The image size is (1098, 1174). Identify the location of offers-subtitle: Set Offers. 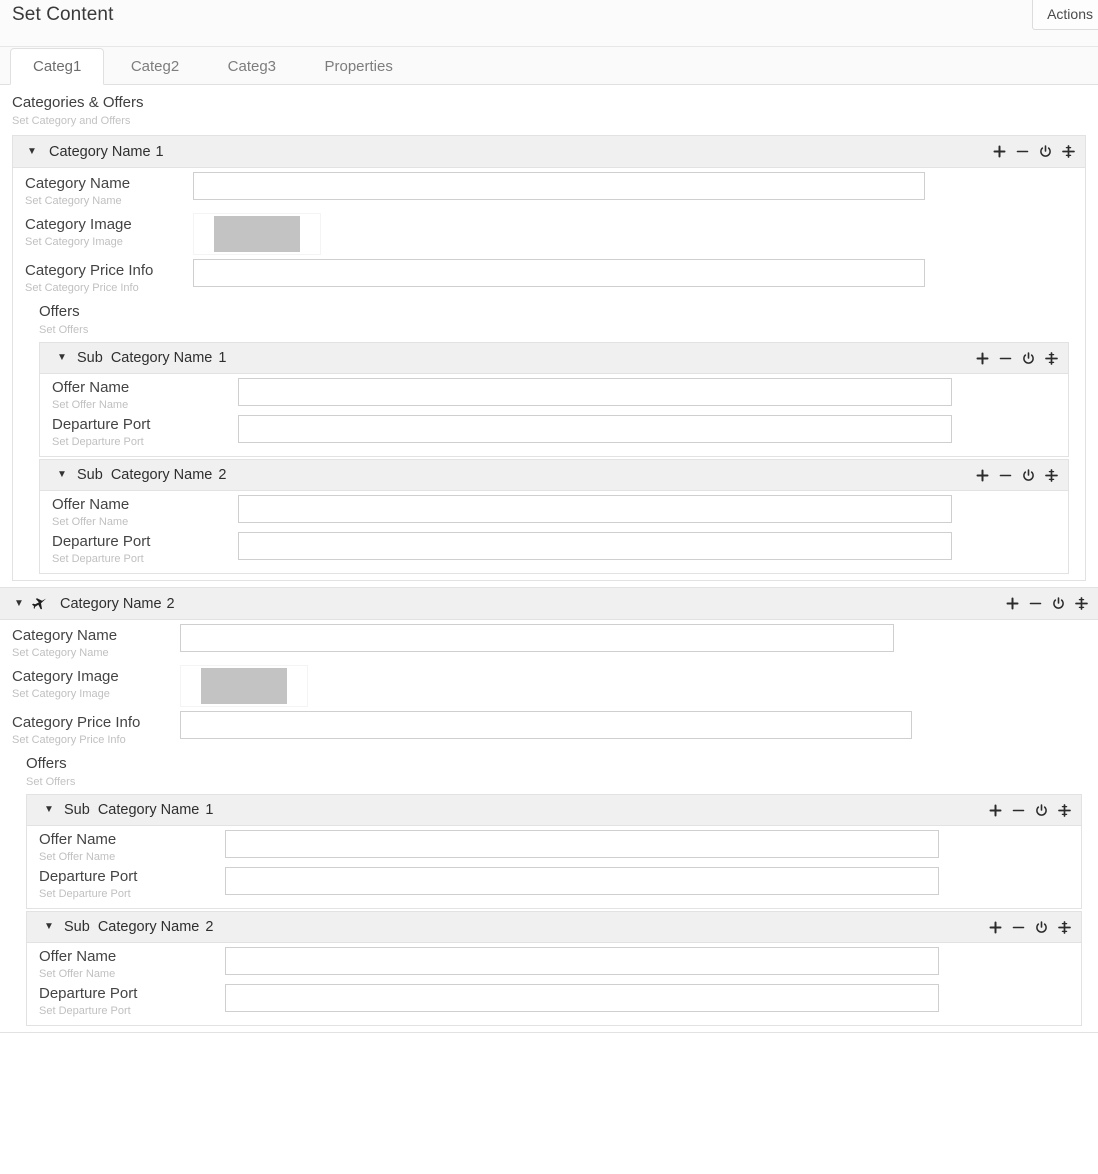
(51, 782).